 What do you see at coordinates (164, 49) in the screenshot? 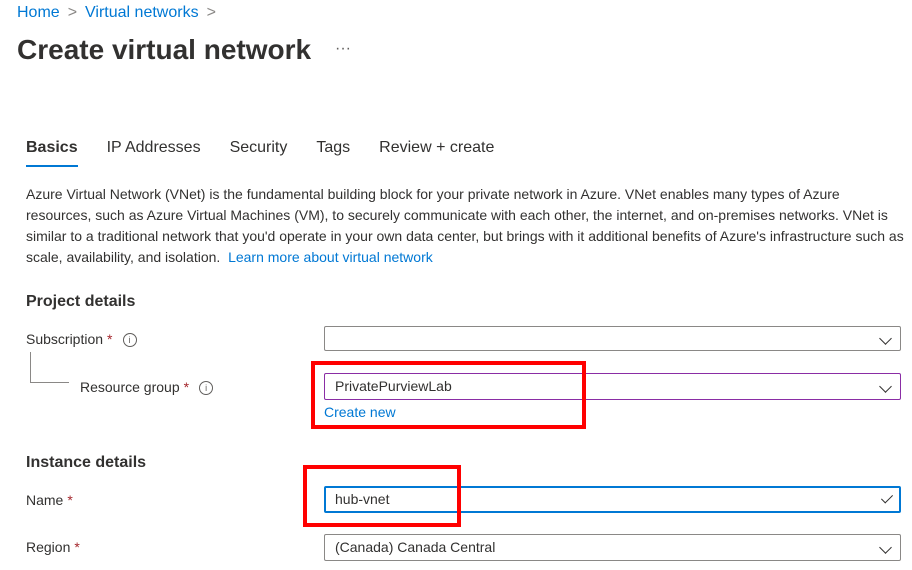
I see `page-title: Create virtual network` at bounding box center [164, 49].